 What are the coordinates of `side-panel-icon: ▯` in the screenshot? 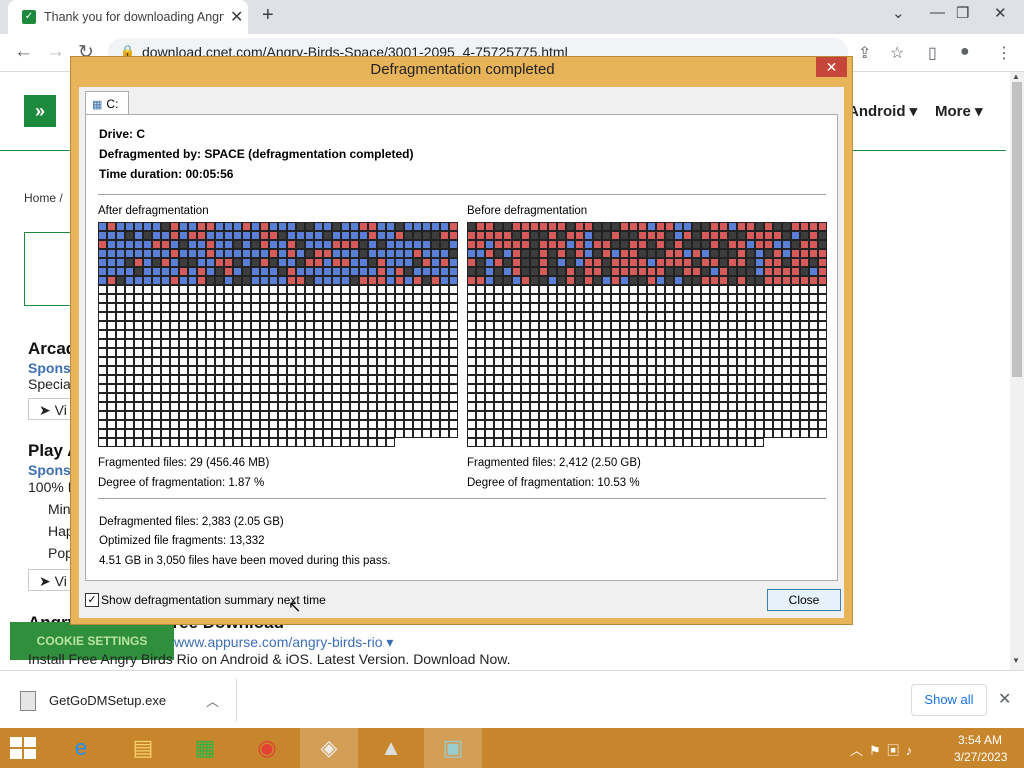 It's located at (932, 53).